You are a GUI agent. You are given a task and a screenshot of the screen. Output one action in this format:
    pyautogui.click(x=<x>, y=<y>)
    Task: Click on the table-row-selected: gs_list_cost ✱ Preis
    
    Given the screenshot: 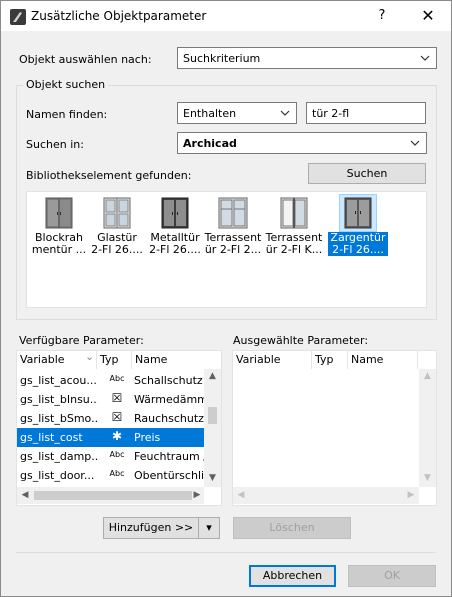 What is the action you would take?
    pyautogui.click(x=110, y=437)
    